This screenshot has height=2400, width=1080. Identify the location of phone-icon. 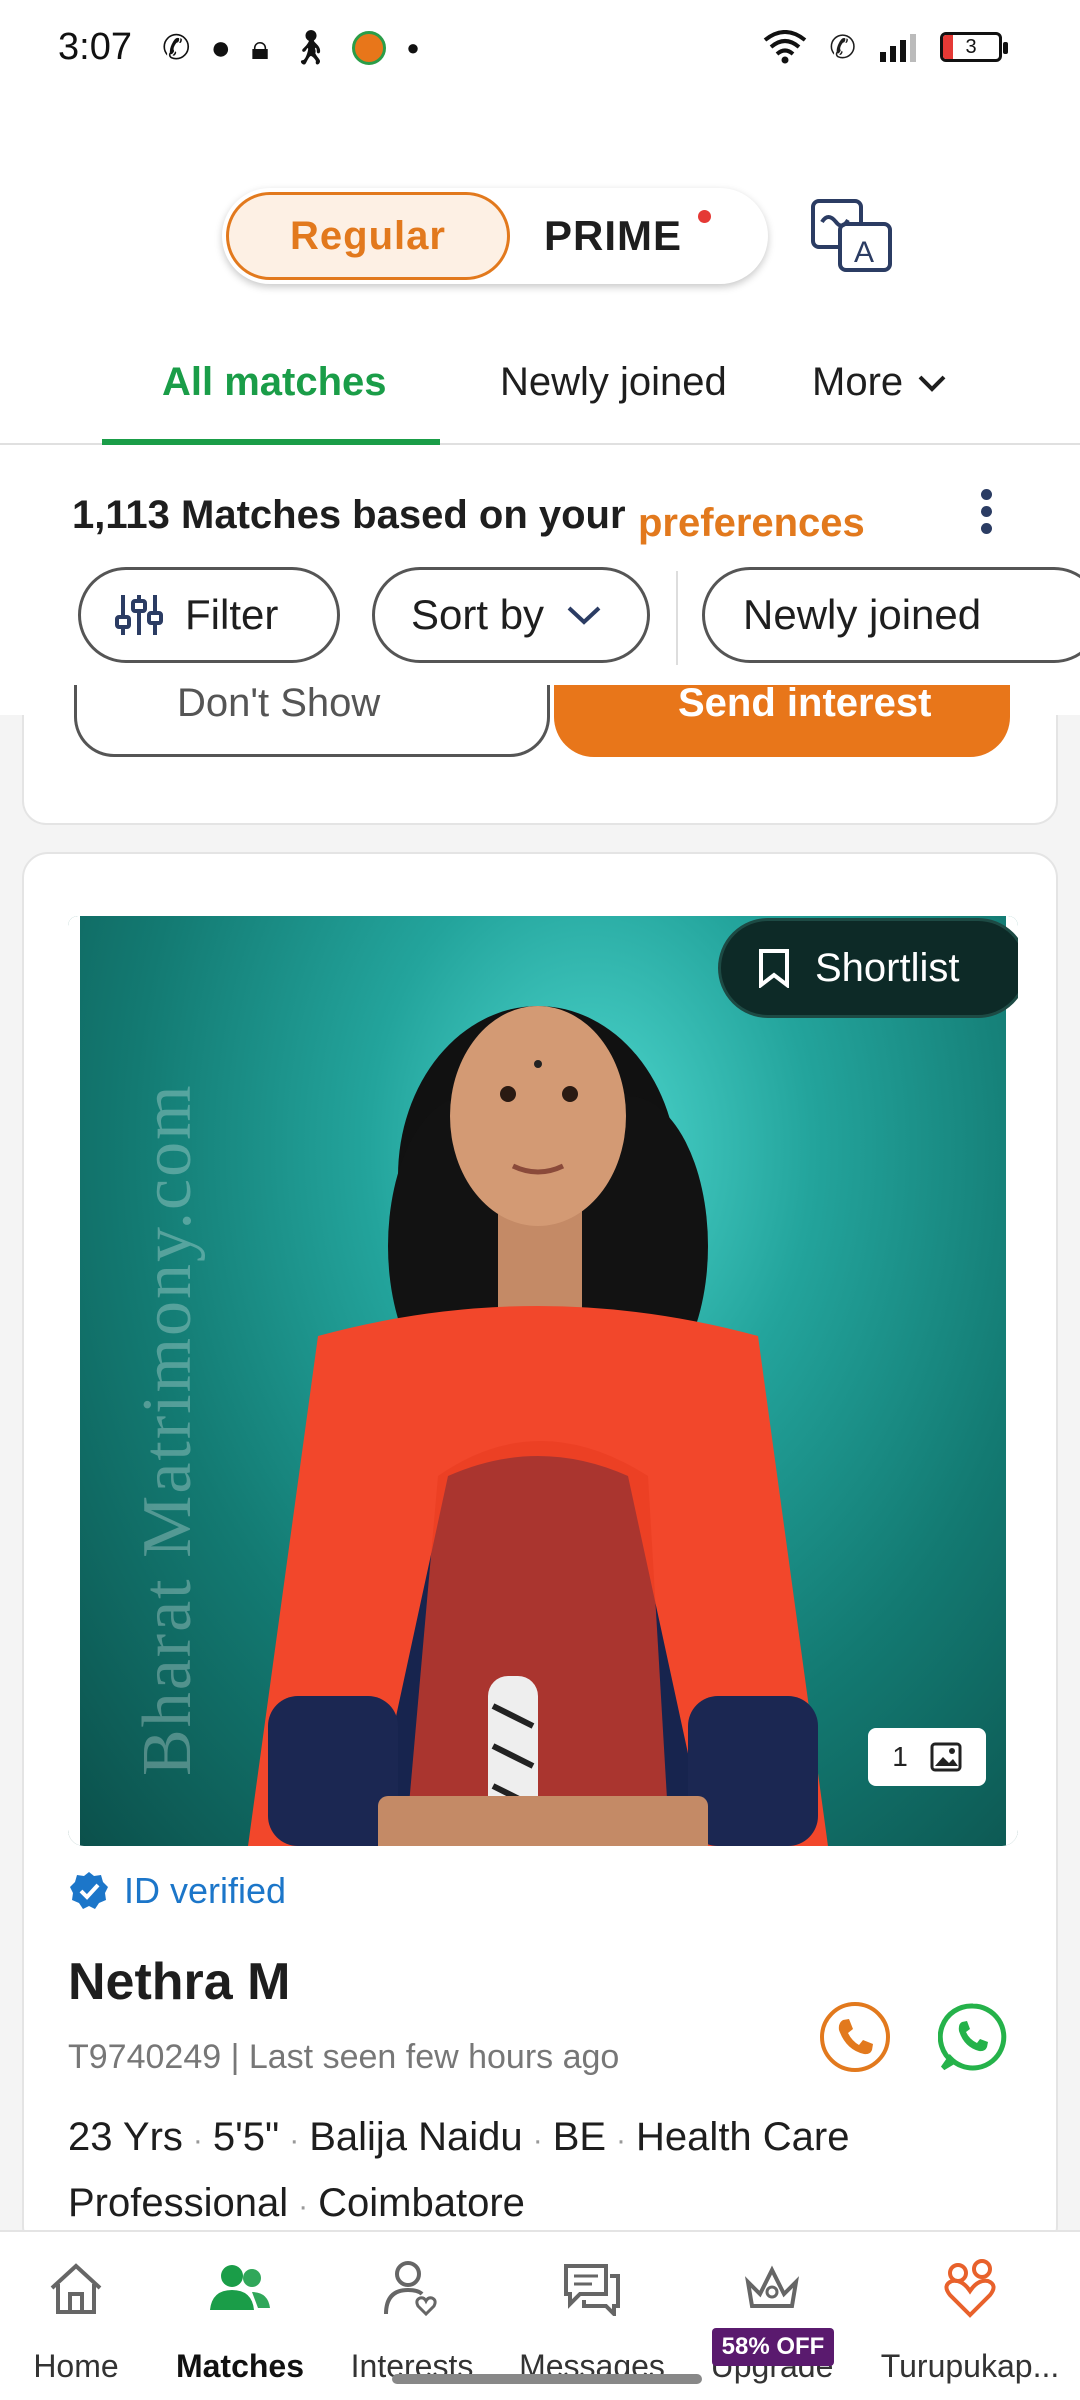
(855, 2037).